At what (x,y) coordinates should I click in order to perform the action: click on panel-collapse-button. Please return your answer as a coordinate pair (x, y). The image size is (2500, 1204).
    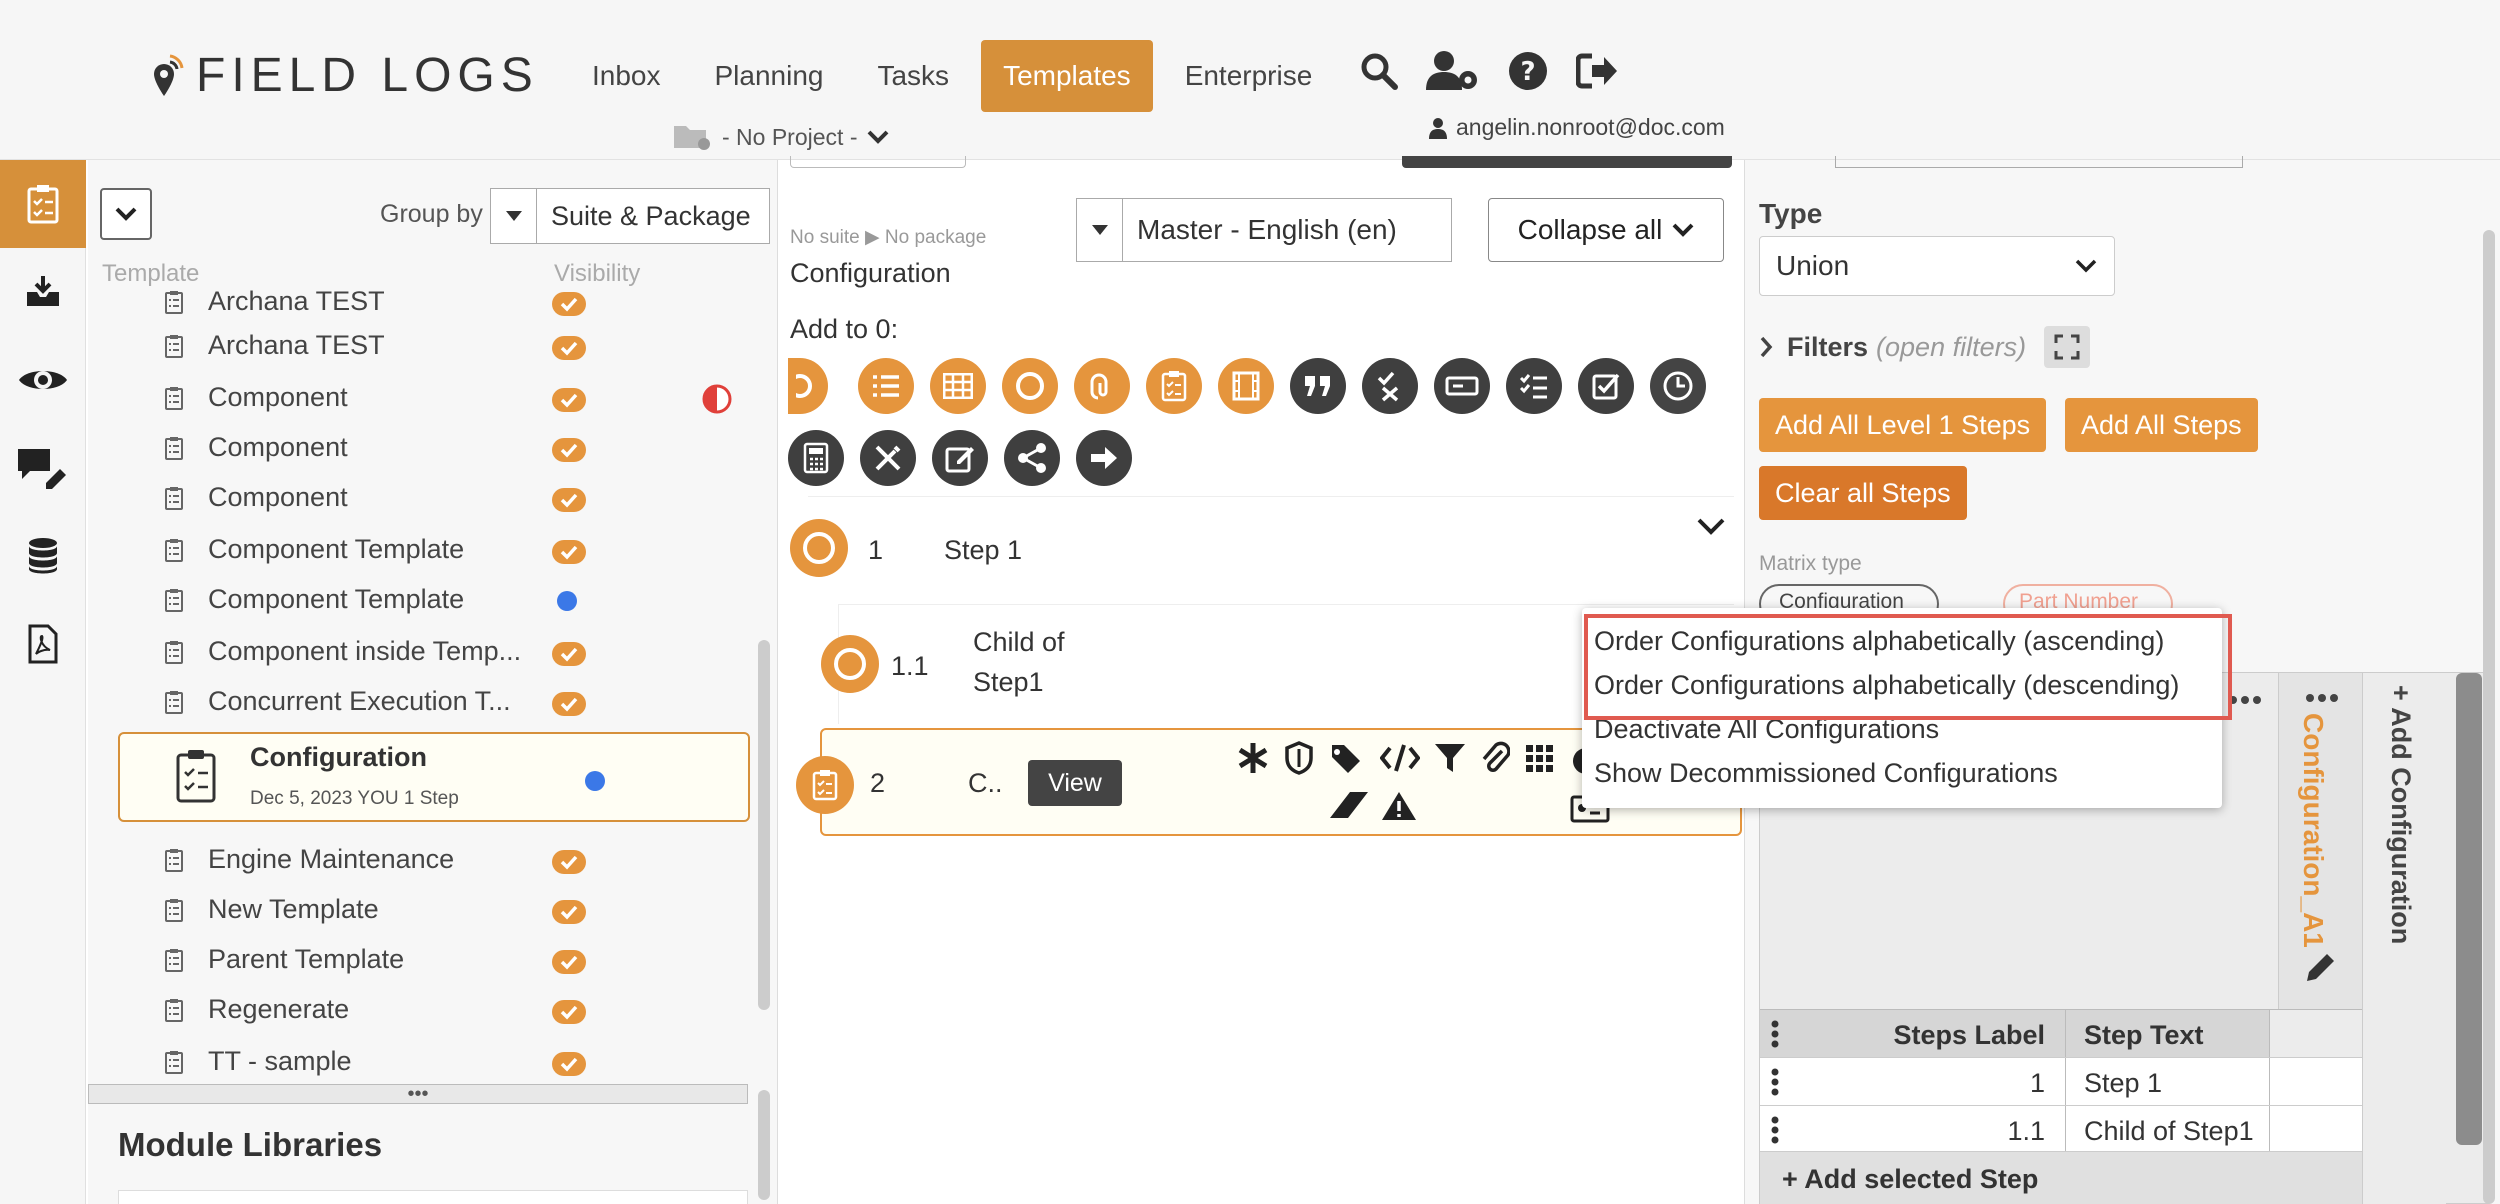
    Looking at the image, I should click on (126, 214).